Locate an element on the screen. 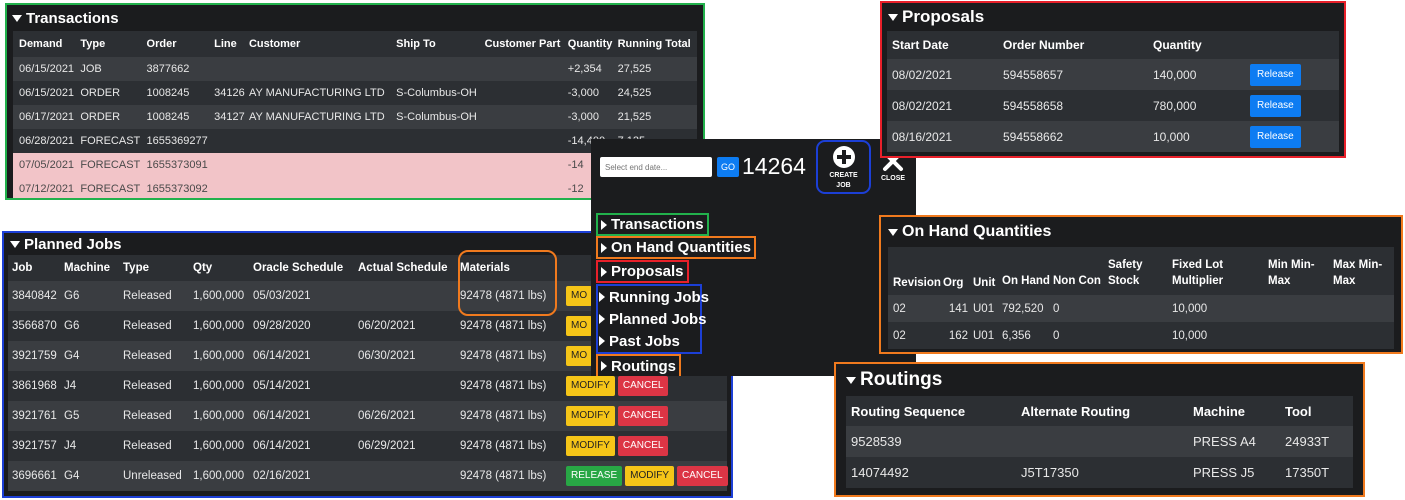  cell-machine: G4 is located at coordinates (92, 356).